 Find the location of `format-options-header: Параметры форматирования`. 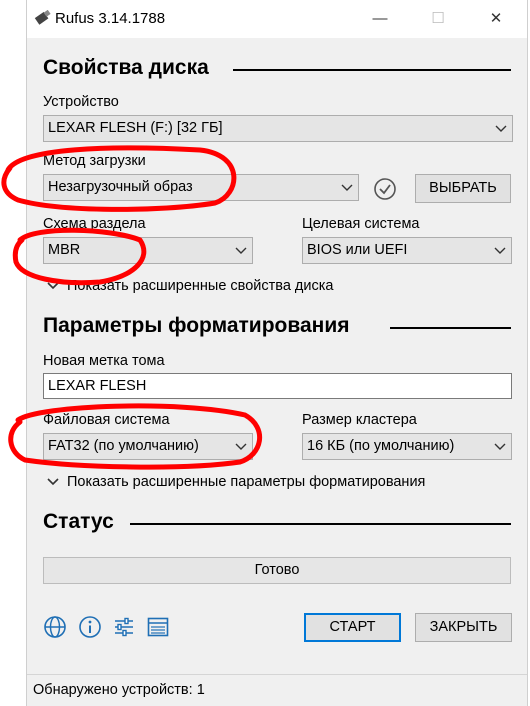

format-options-header: Параметры форматирования is located at coordinates (196, 325).